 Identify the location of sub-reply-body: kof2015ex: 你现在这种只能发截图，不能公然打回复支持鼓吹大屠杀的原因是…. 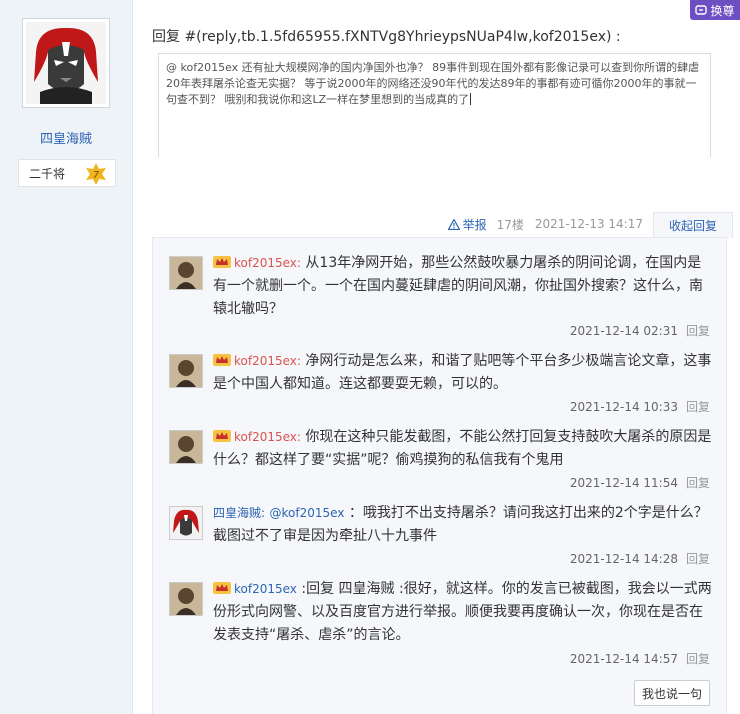
(462, 448).